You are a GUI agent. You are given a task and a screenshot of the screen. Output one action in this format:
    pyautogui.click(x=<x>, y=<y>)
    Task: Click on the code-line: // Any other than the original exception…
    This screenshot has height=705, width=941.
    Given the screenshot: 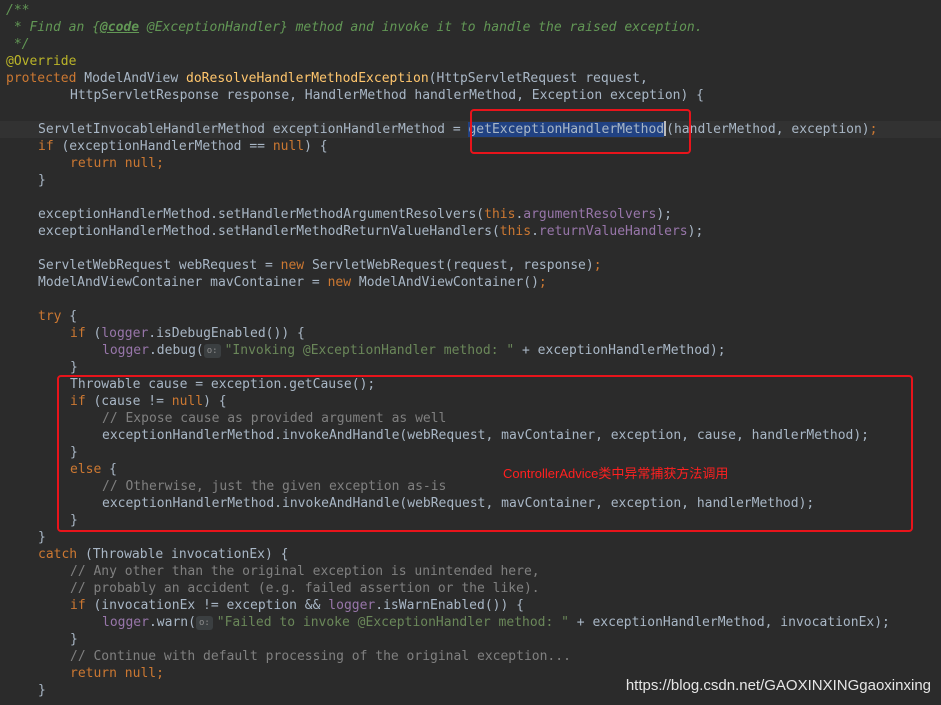 What is the action you would take?
    pyautogui.click(x=305, y=571)
    